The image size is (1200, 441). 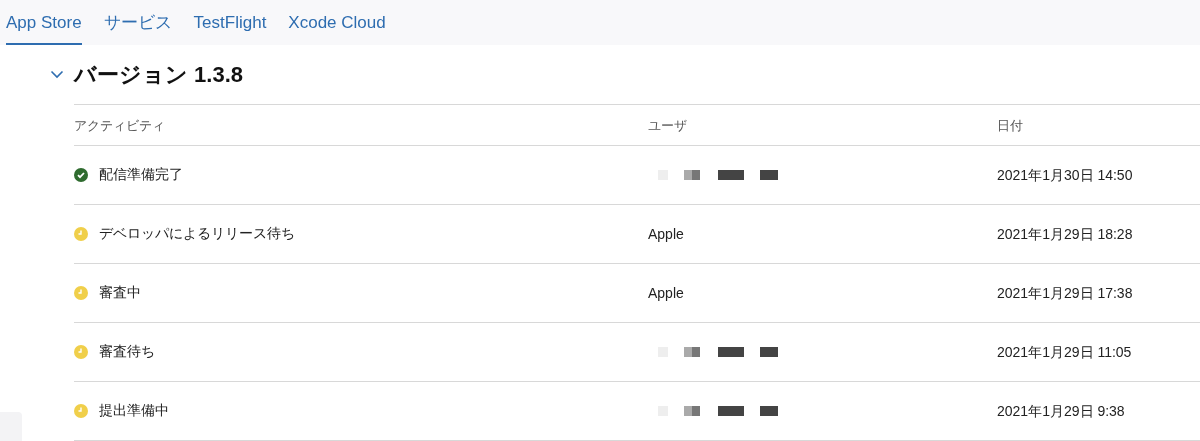 I want to click on activity-text: デベロッパによるリリース待ち, so click(x=197, y=234).